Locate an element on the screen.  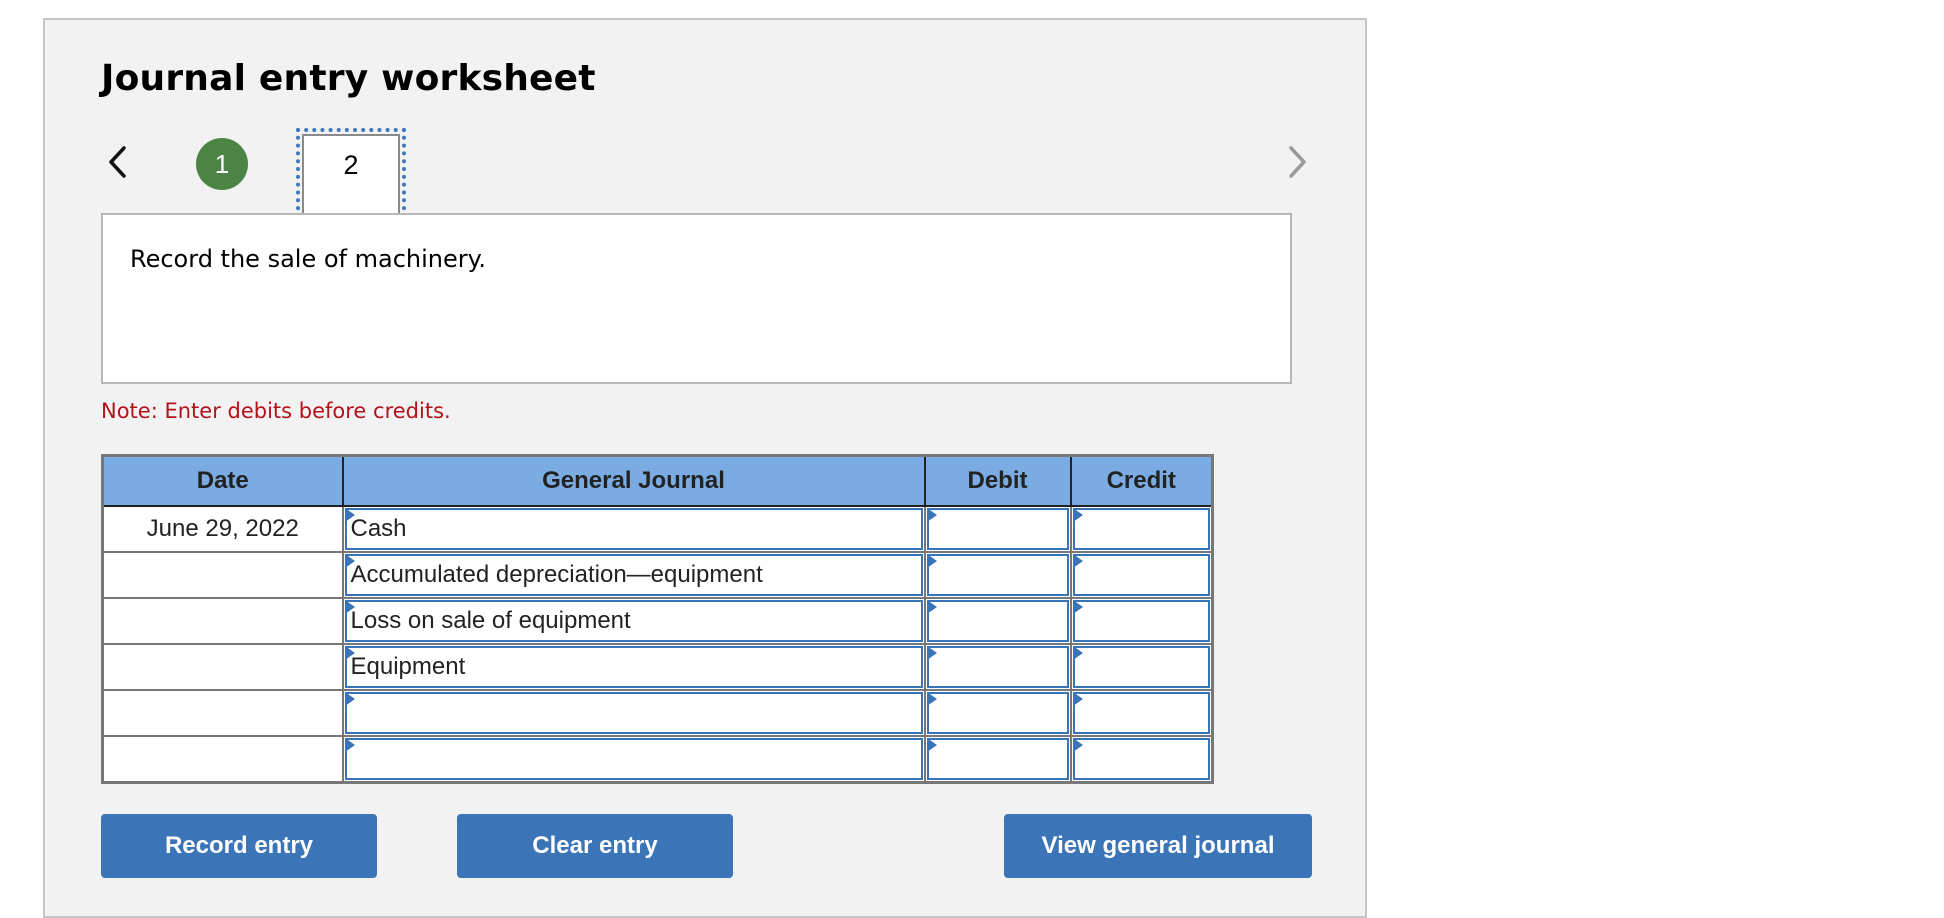
journal-row: Equipment is located at coordinates (657, 667).